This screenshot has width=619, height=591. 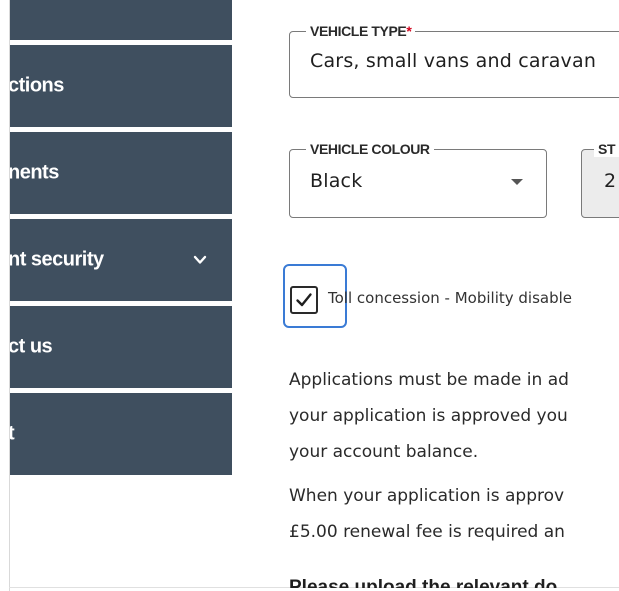 I want to click on sidebar-item-transactions: ctions, so click(x=121, y=86).